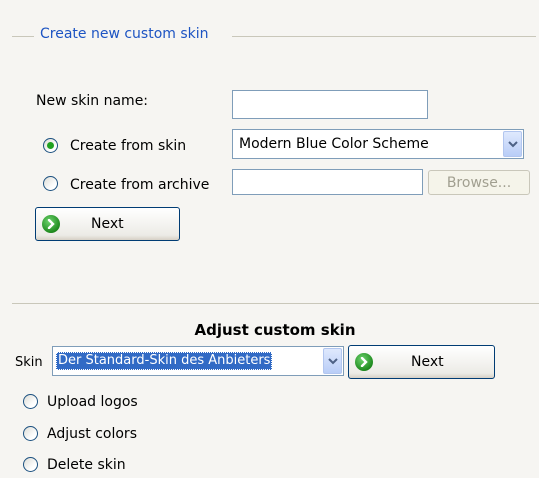 This screenshot has height=478, width=539. Describe the element at coordinates (384, 36) in the screenshot. I see `groupbox-top-line-right` at that location.